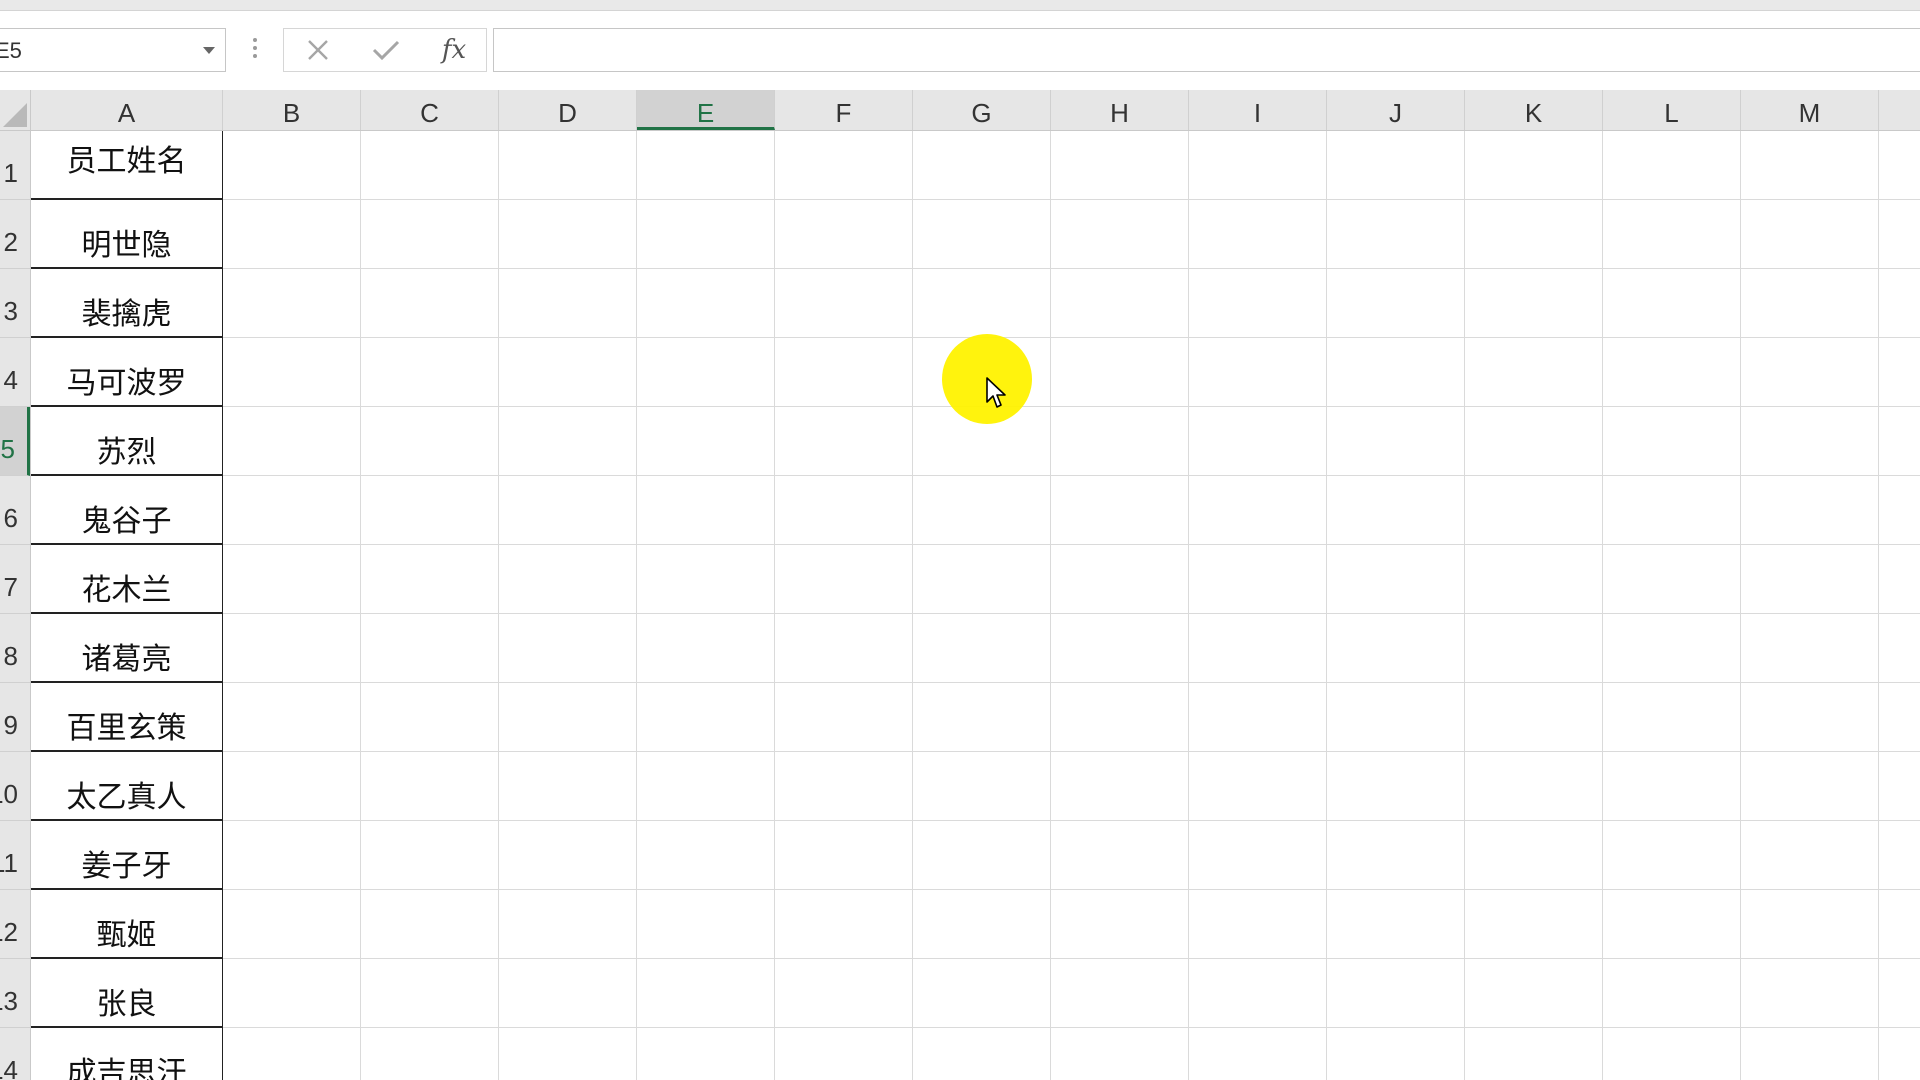  What do you see at coordinates (127, 786) in the screenshot?
I see `table-cell: 太乙真人` at bounding box center [127, 786].